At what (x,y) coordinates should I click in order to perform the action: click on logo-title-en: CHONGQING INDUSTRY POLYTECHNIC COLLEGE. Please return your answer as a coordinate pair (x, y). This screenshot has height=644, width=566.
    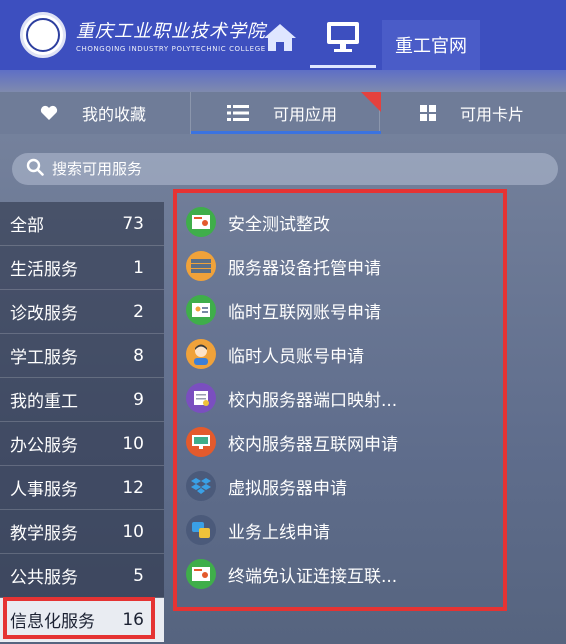
    Looking at the image, I should click on (171, 49).